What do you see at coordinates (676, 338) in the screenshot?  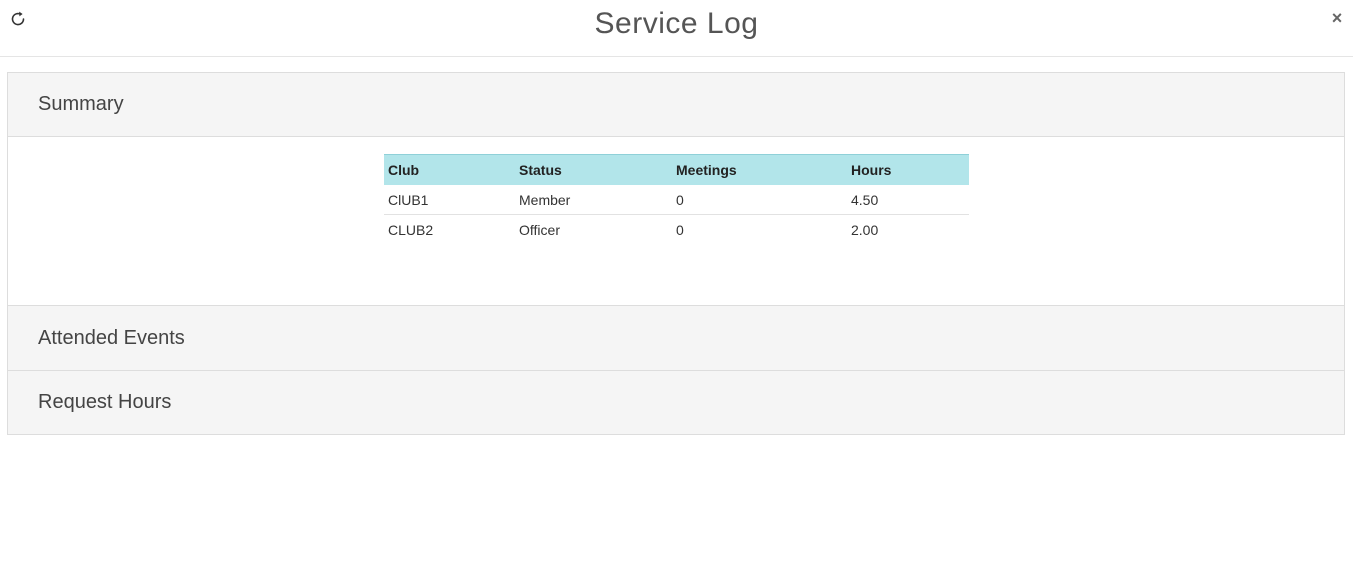 I see `attended-events-panel-header: Attended Events` at bounding box center [676, 338].